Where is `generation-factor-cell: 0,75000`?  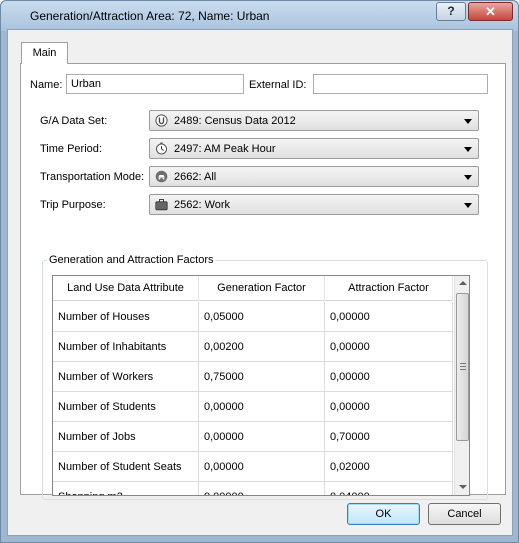
generation-factor-cell: 0,75000 is located at coordinates (262, 377).